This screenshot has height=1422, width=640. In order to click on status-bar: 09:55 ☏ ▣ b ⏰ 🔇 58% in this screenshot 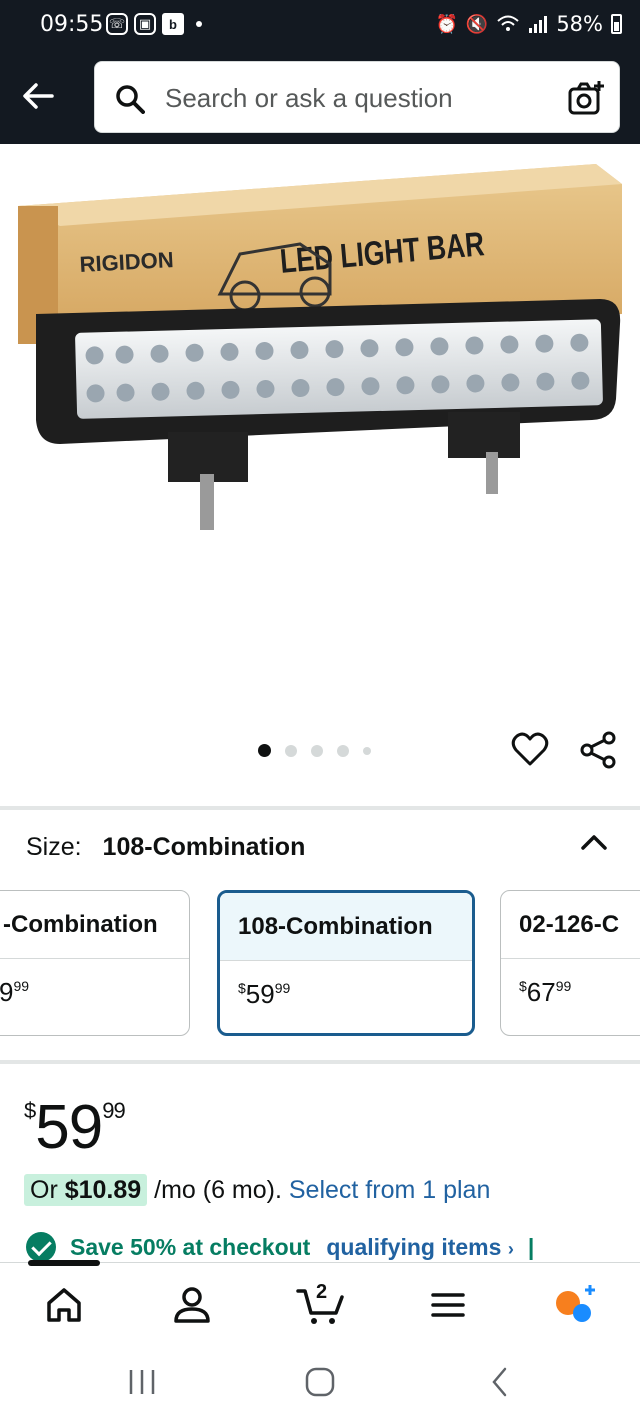, I will do `click(320, 26)`.